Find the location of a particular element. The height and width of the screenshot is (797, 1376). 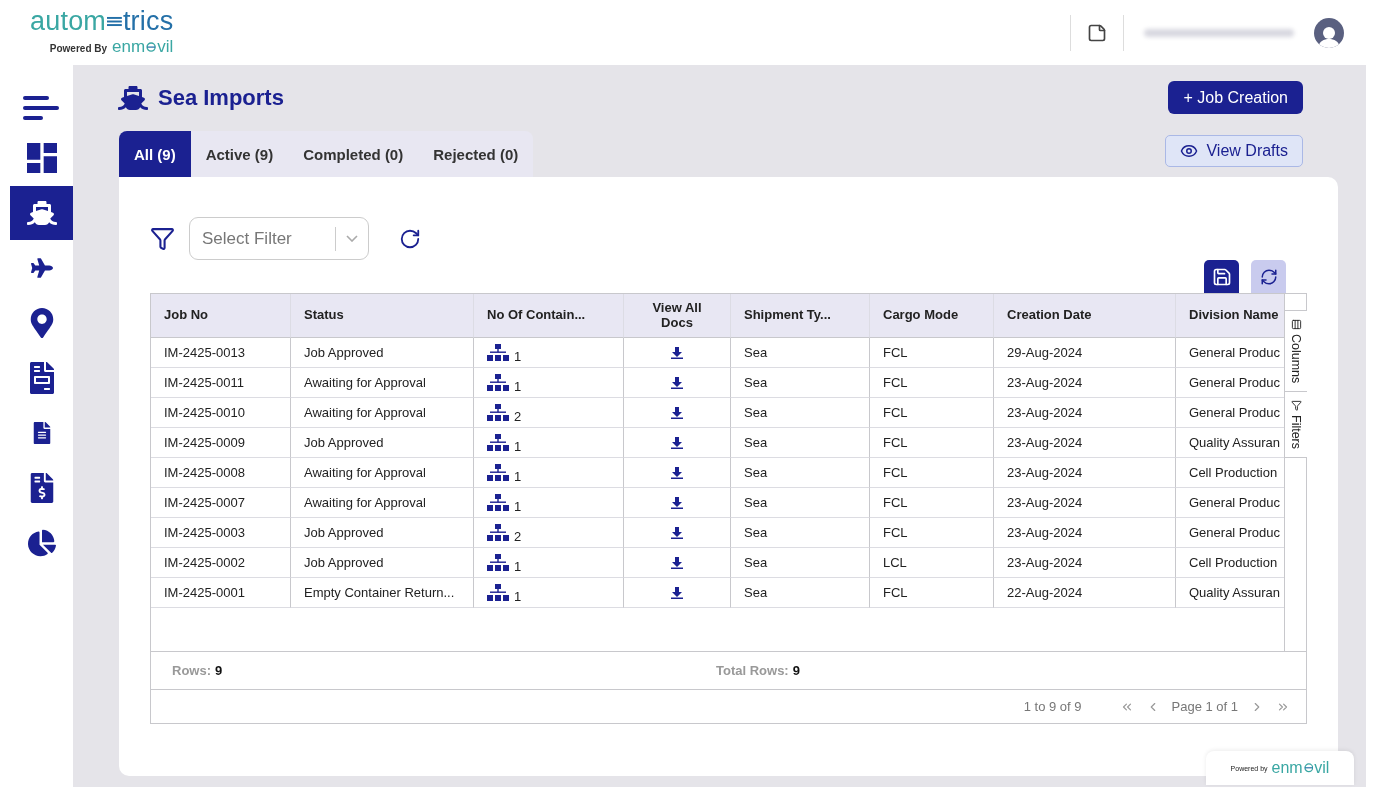

tab: Rejected (0) is located at coordinates (476, 154).